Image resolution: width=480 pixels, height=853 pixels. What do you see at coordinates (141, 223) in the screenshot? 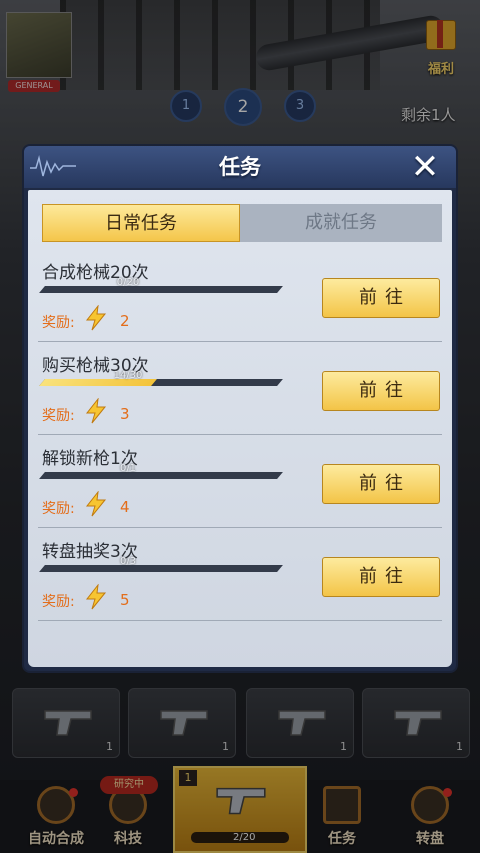
I see `tab-daily-tasks: 日常任务` at bounding box center [141, 223].